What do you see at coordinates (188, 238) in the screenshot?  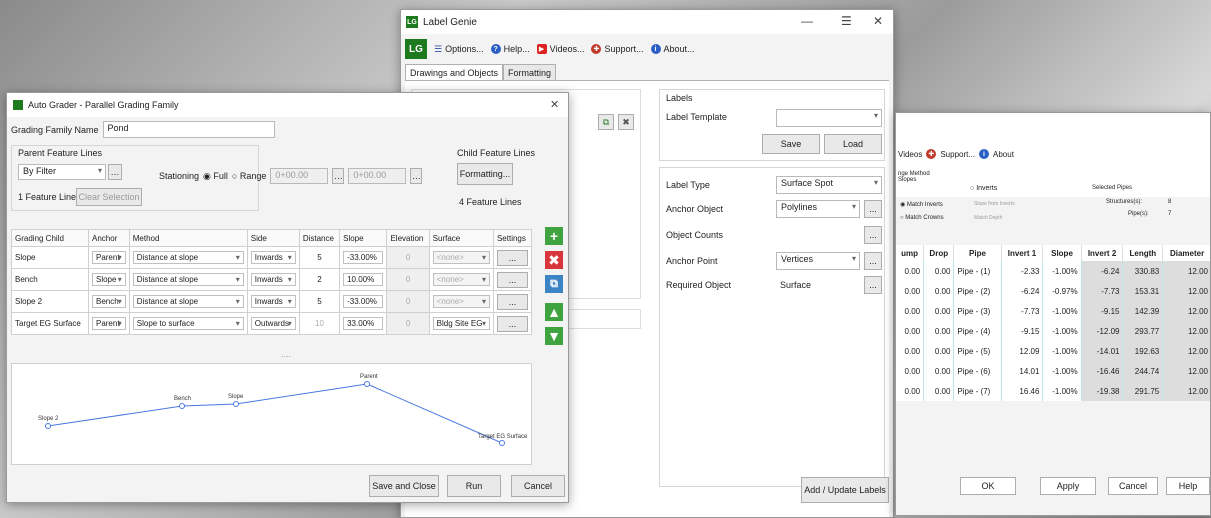 I see `column-header: Method` at bounding box center [188, 238].